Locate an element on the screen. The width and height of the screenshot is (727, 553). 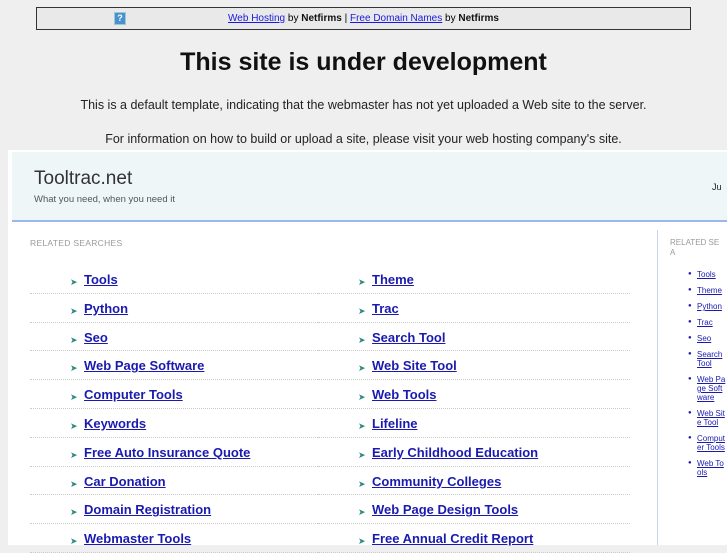
list-item: ➤ Trac is located at coordinates (474, 308).